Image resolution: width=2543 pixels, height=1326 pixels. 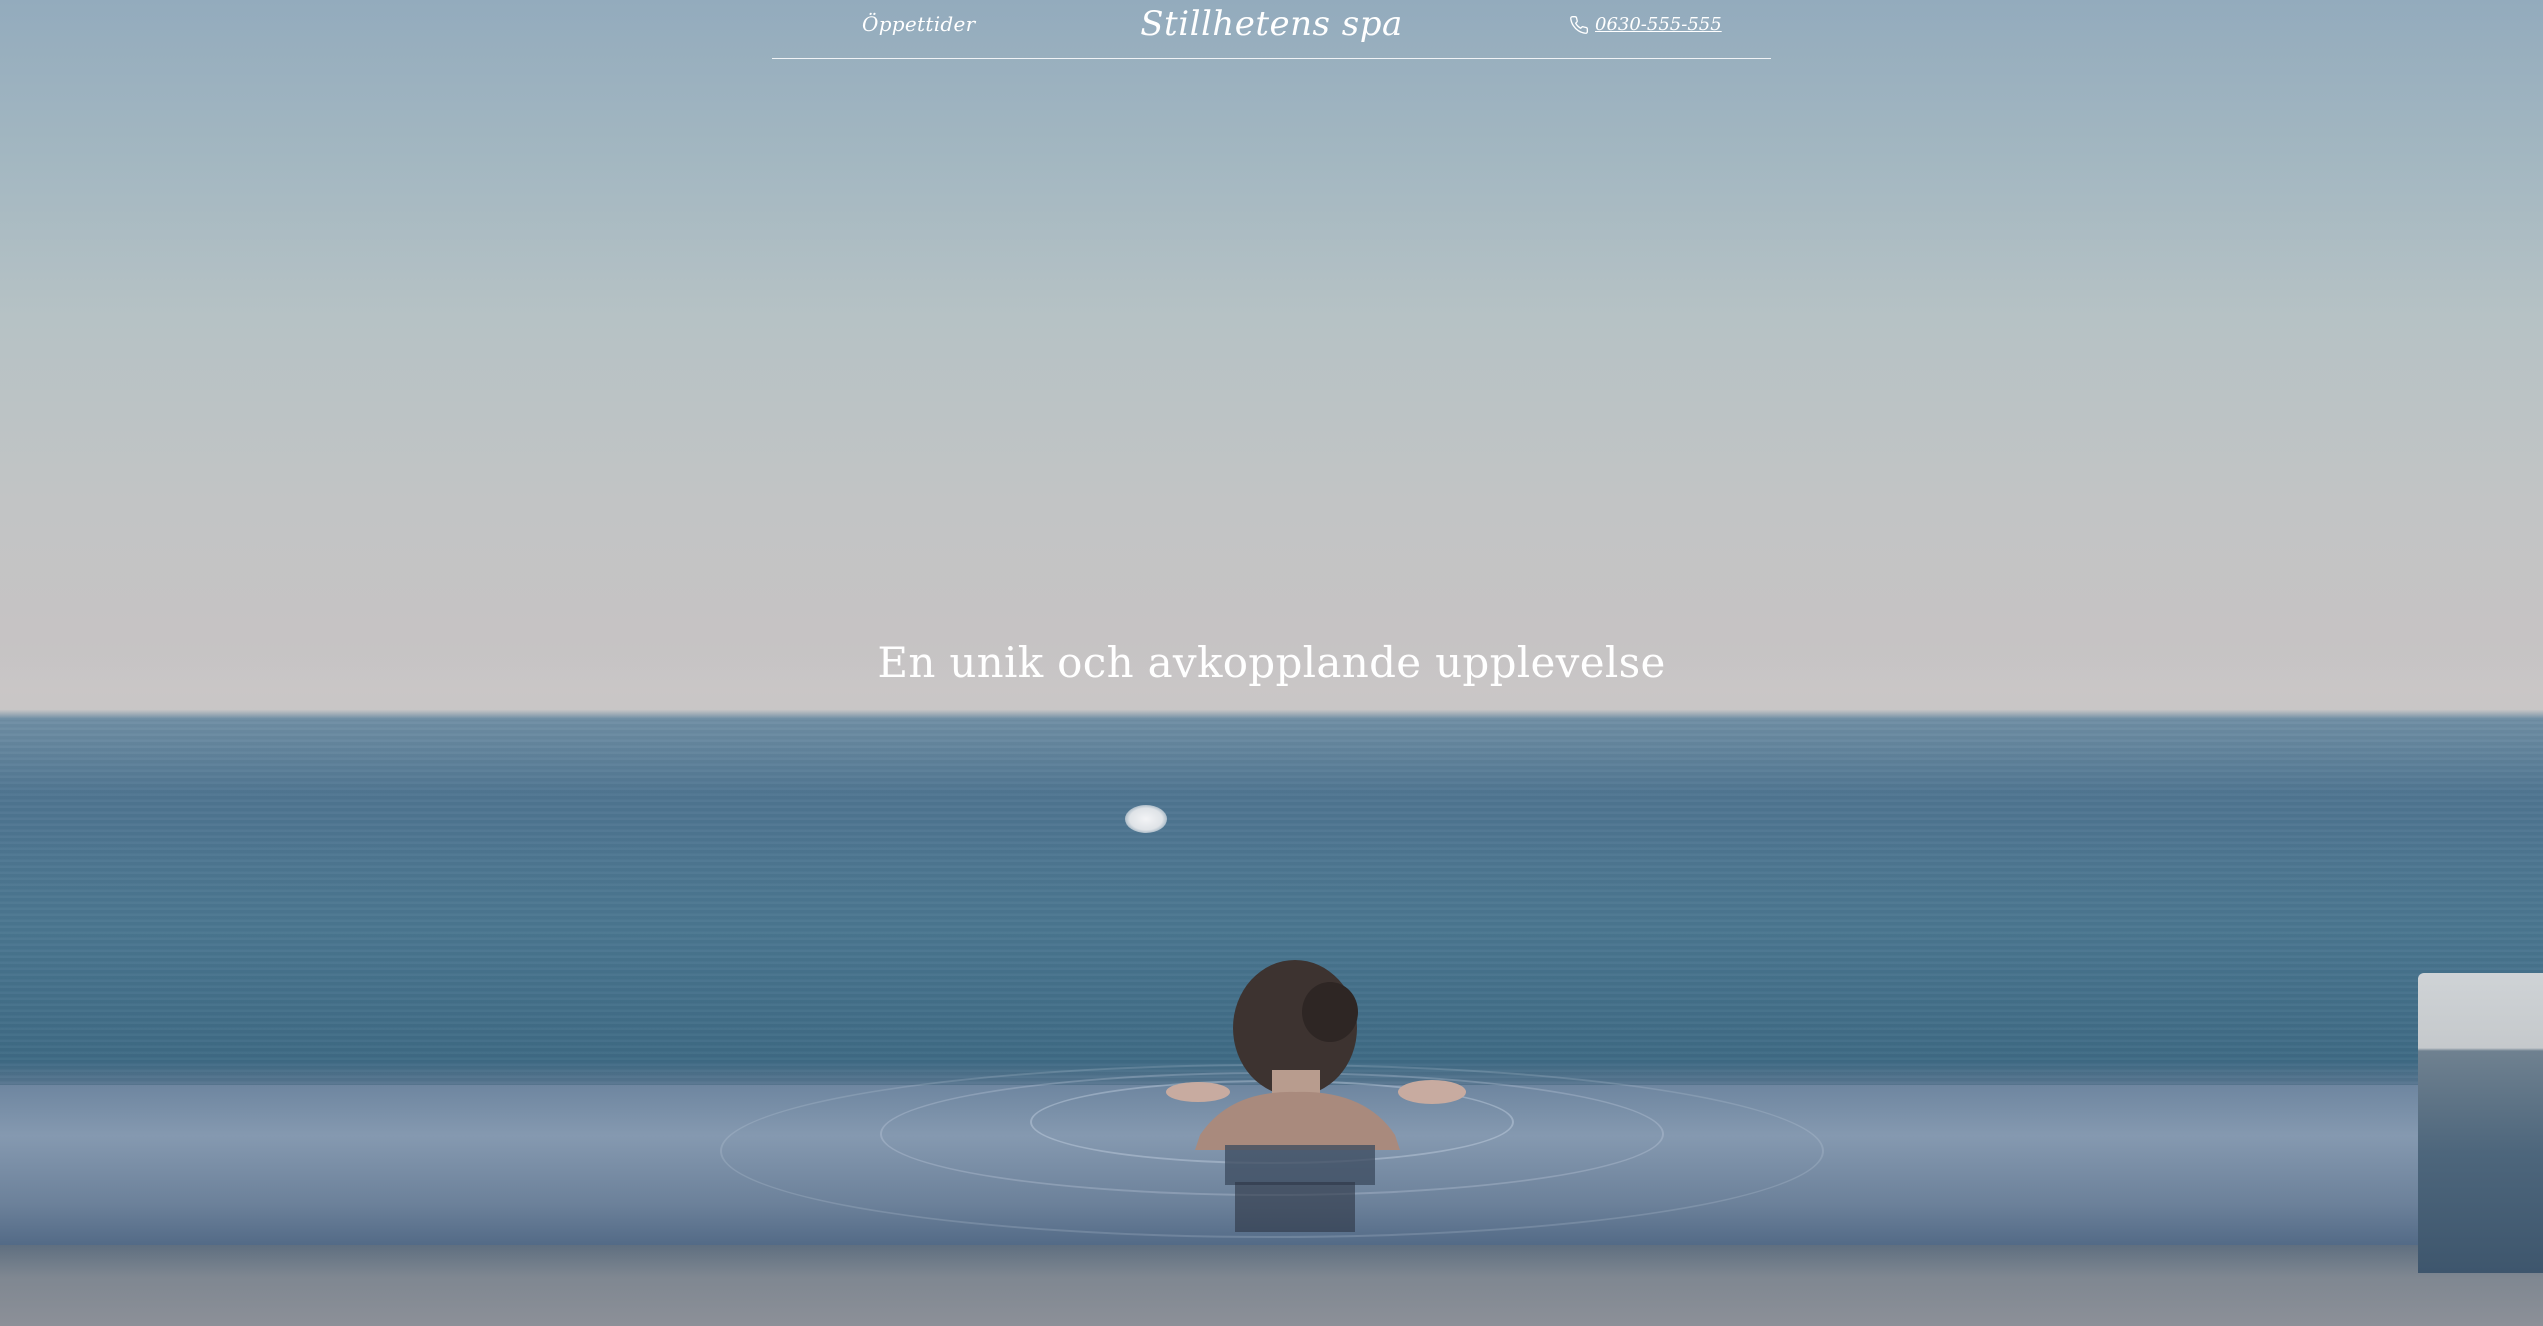 What do you see at coordinates (1146, 819) in the screenshot?
I see `distant-boat` at bounding box center [1146, 819].